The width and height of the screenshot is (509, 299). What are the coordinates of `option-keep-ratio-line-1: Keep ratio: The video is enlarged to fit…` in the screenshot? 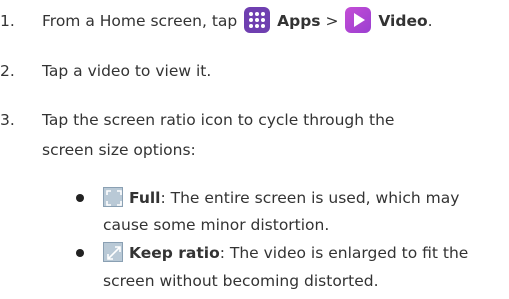 It's located at (285, 253).